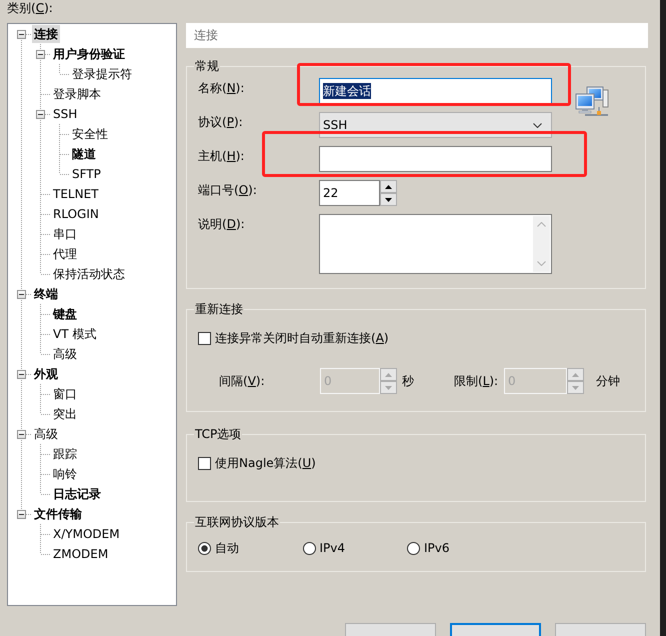  What do you see at coordinates (219, 309) in the screenshot?
I see `group-title: 重新连接` at bounding box center [219, 309].